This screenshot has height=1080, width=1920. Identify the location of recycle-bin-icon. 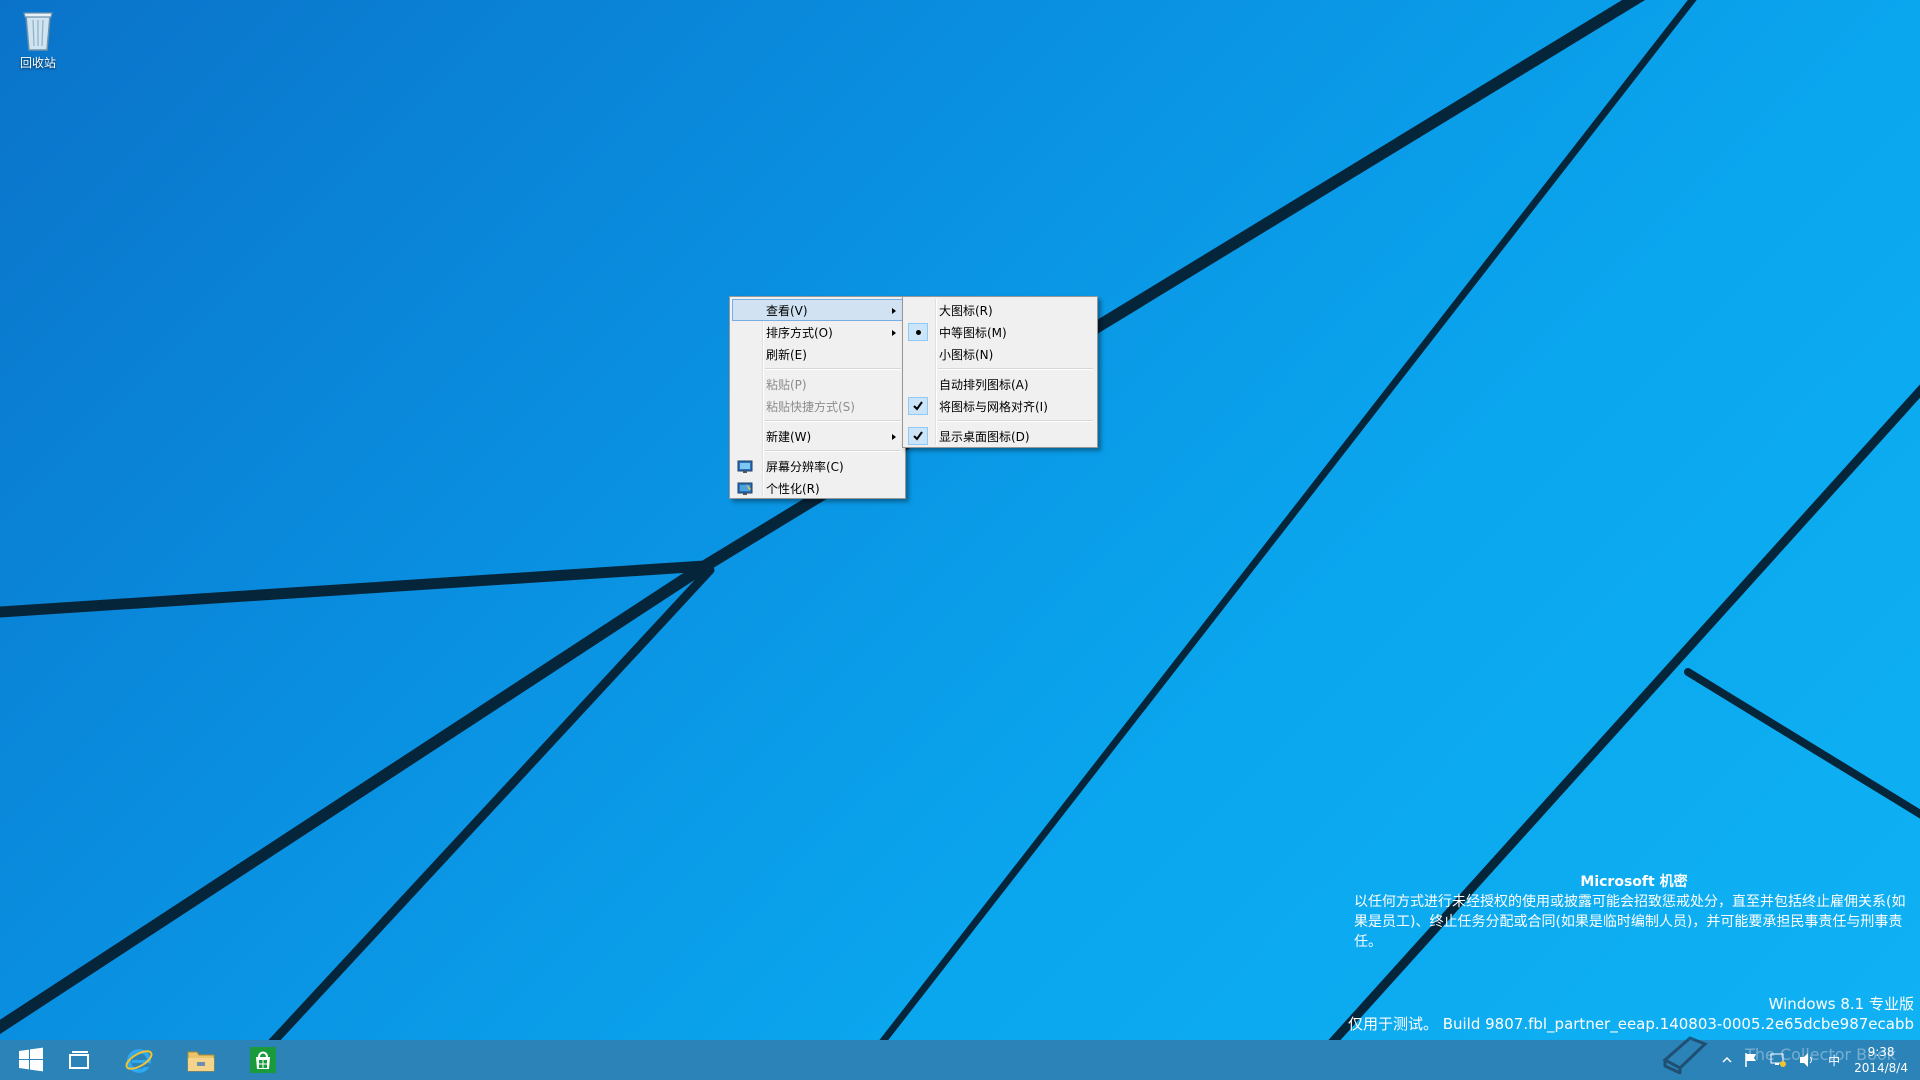
(38, 31).